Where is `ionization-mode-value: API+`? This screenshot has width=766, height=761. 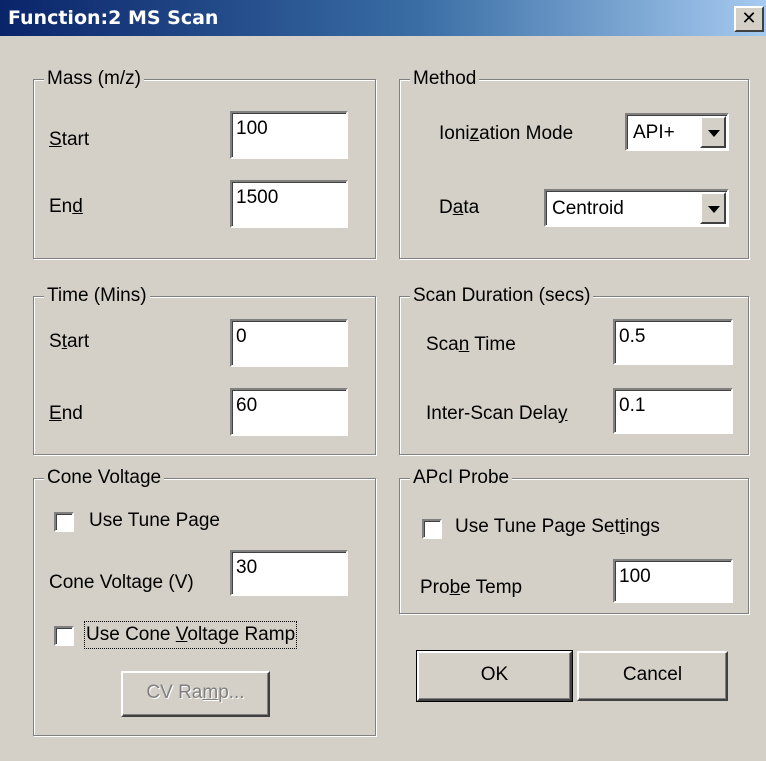 ionization-mode-value: API+ is located at coordinates (654, 132).